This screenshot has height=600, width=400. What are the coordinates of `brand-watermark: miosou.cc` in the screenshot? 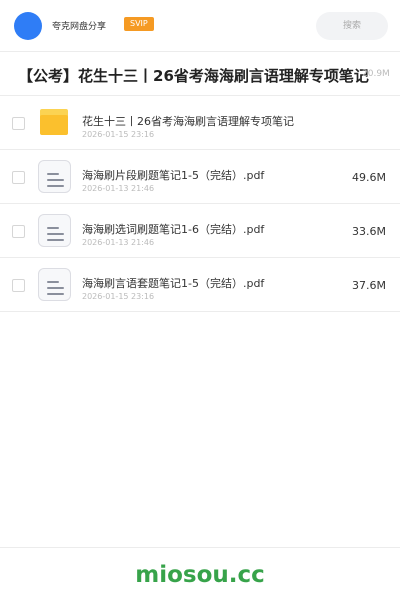 It's located at (200, 575).